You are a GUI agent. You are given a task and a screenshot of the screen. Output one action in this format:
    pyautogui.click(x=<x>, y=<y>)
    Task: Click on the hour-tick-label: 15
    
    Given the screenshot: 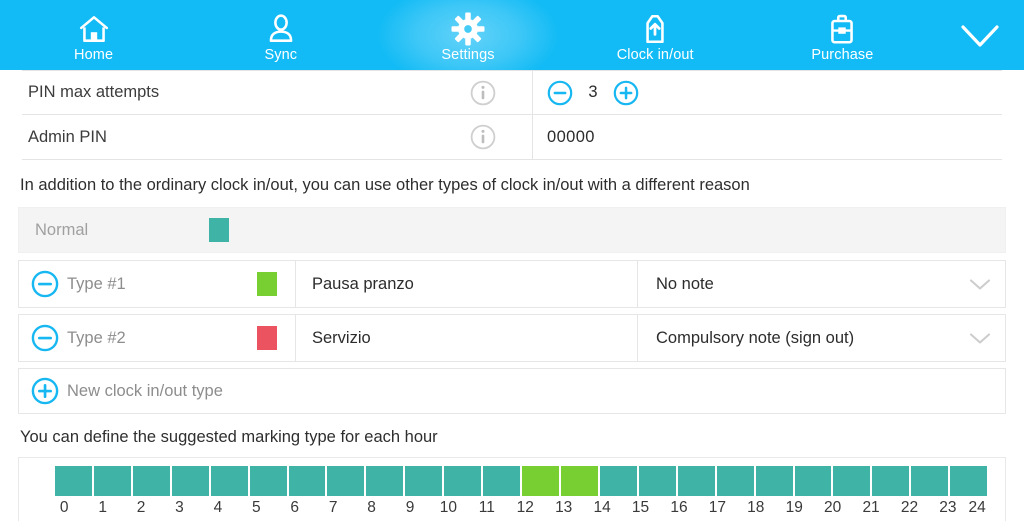 What is the action you would take?
    pyautogui.click(x=640, y=507)
    